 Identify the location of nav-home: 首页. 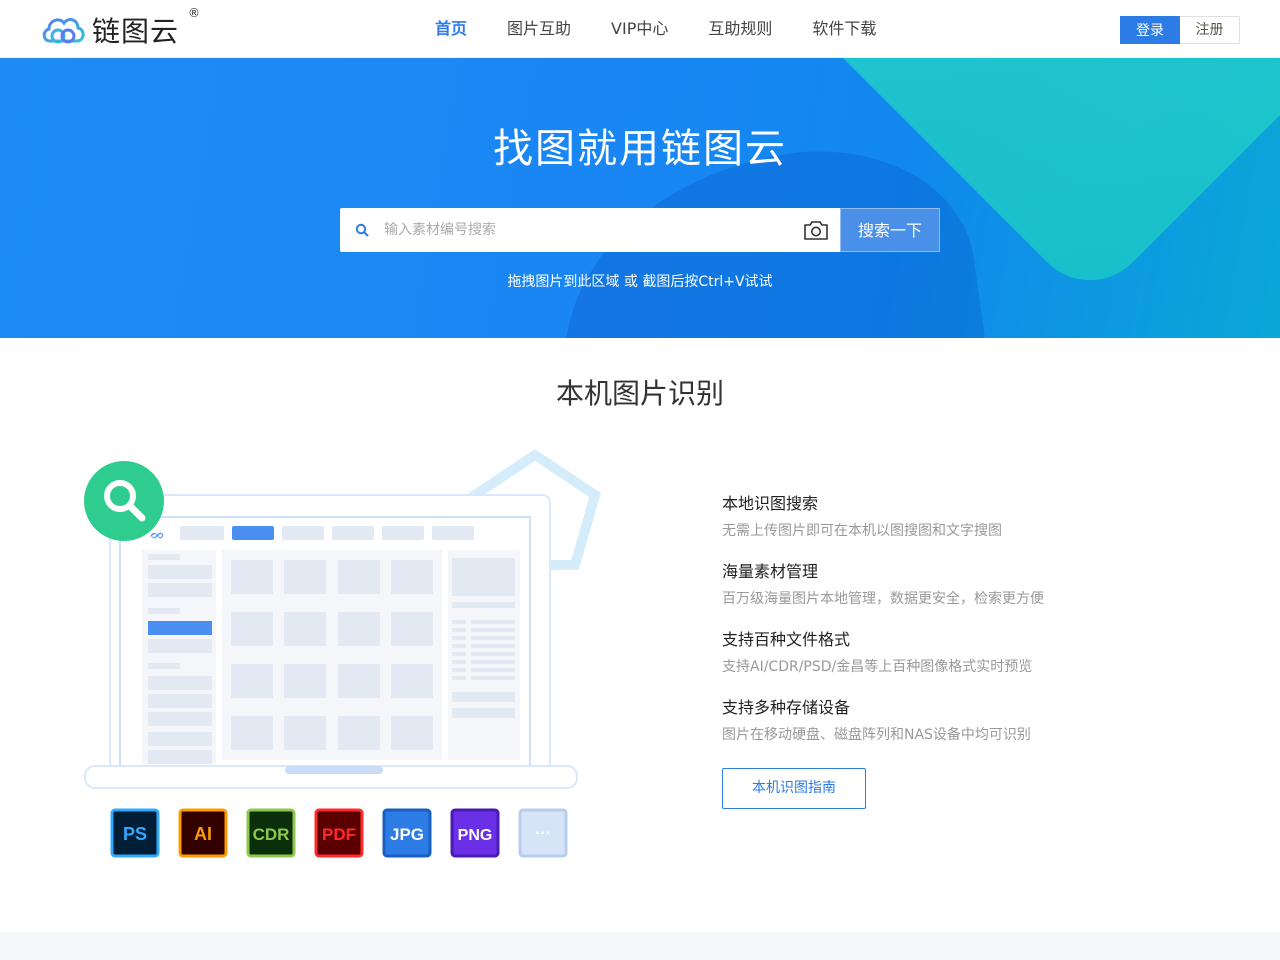
(451, 29).